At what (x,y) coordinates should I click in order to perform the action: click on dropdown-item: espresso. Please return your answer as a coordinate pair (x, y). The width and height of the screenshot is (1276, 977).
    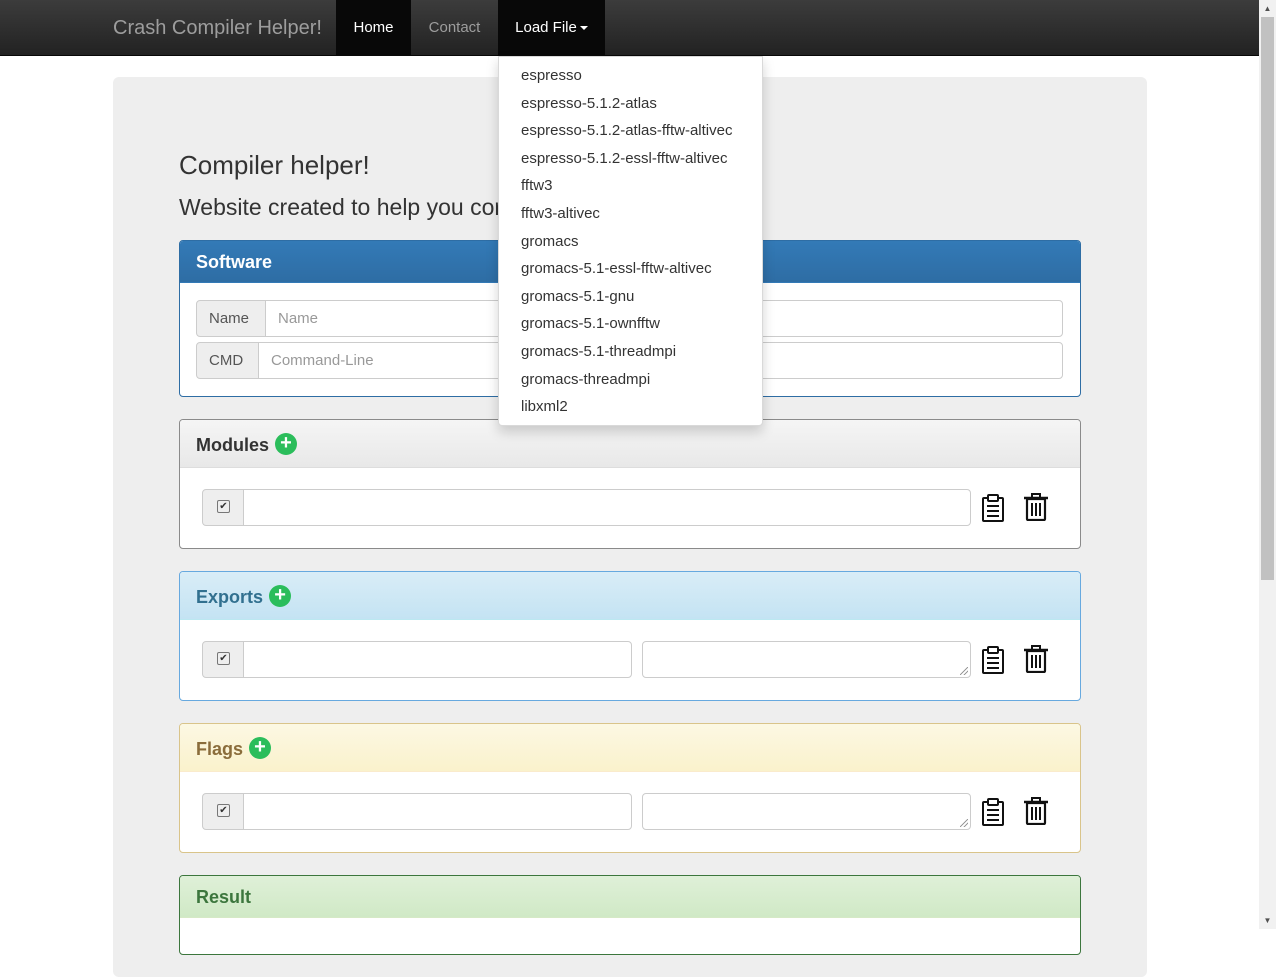
    Looking at the image, I should click on (630, 76).